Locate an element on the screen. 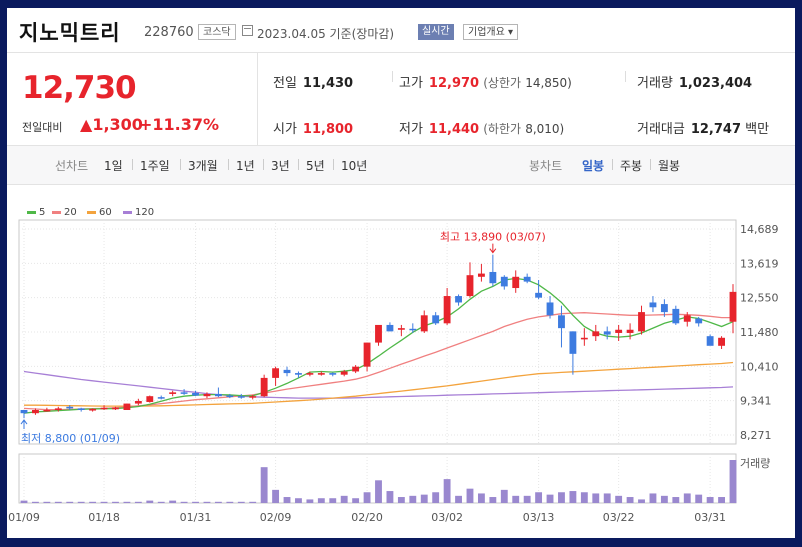  y-tick-label: 10,410 is located at coordinates (759, 366).